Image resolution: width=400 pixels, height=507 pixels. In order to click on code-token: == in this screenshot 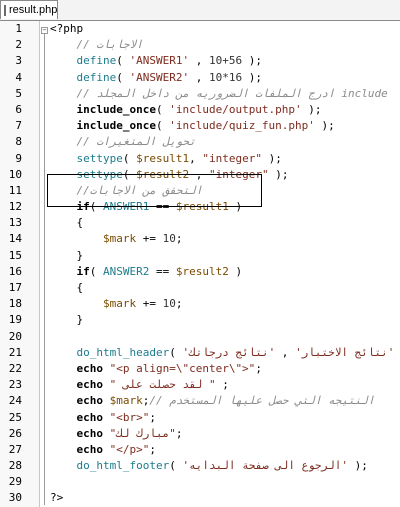, I will do `click(162, 271)`.